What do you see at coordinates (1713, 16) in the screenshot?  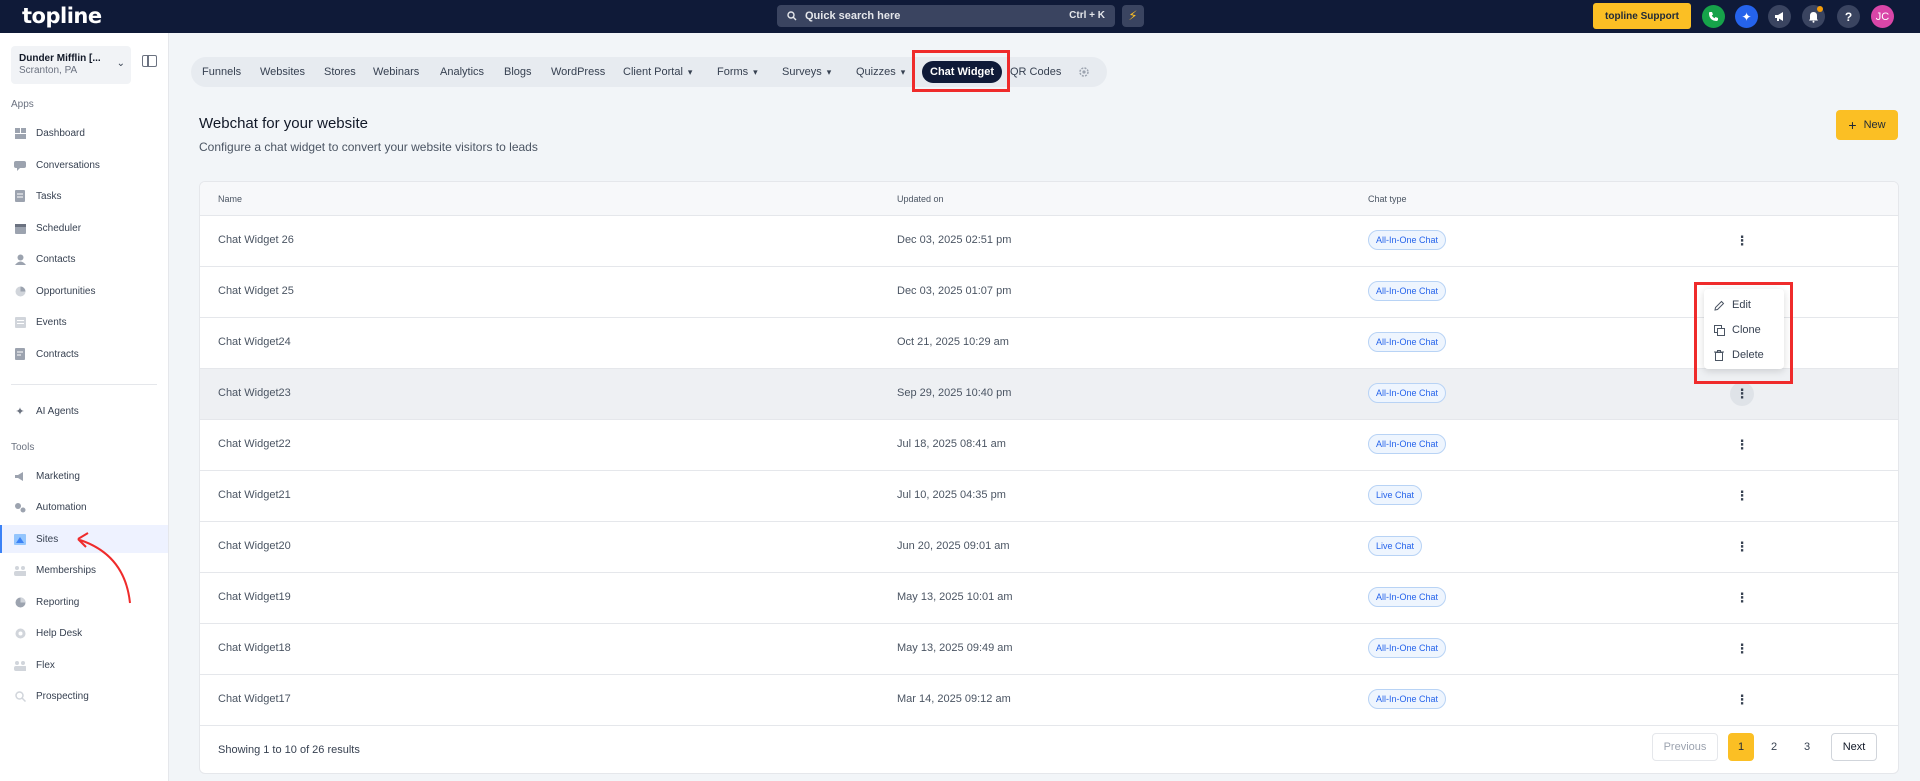 I see `phone-icon` at bounding box center [1713, 16].